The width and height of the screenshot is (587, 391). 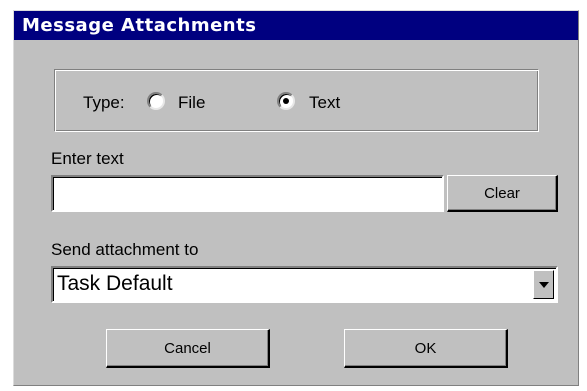 What do you see at coordinates (156, 101) in the screenshot?
I see `radio-file` at bounding box center [156, 101].